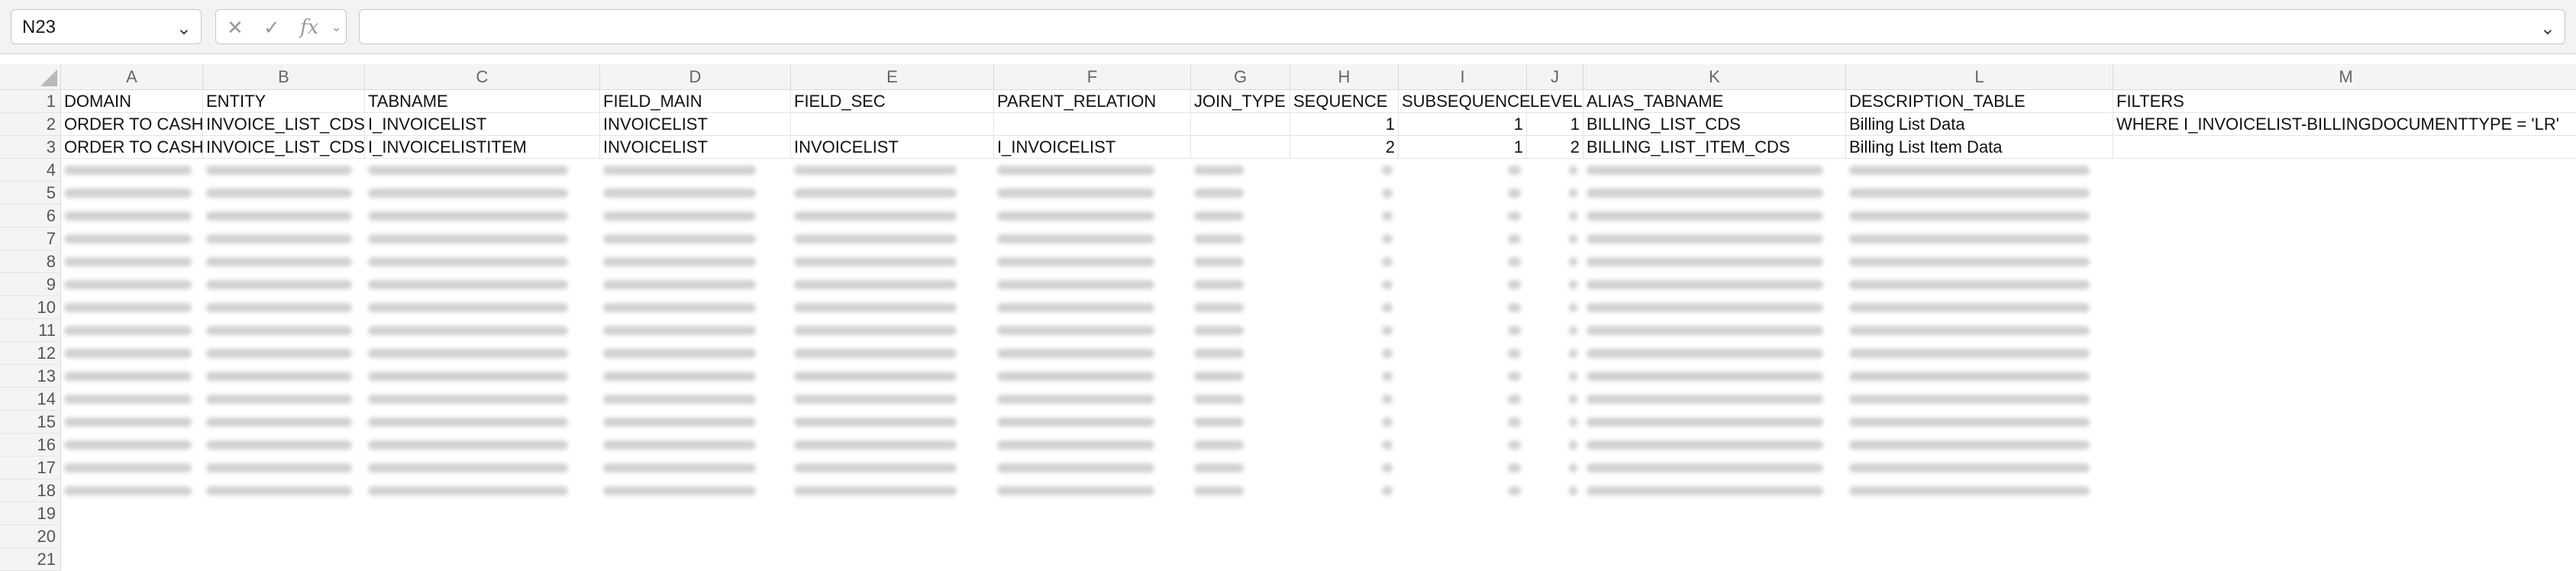  What do you see at coordinates (309, 27) in the screenshot?
I see `fx-icon: fx` at bounding box center [309, 27].